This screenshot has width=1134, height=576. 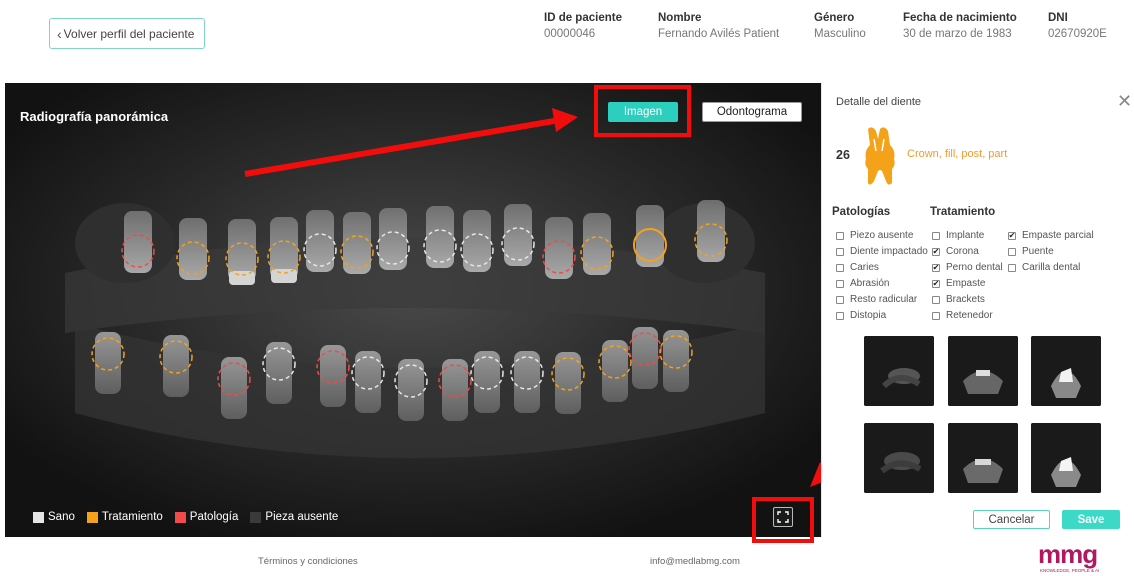 I want to click on patient-birthdate-value: 30 de marzo de 1983, so click(x=957, y=34).